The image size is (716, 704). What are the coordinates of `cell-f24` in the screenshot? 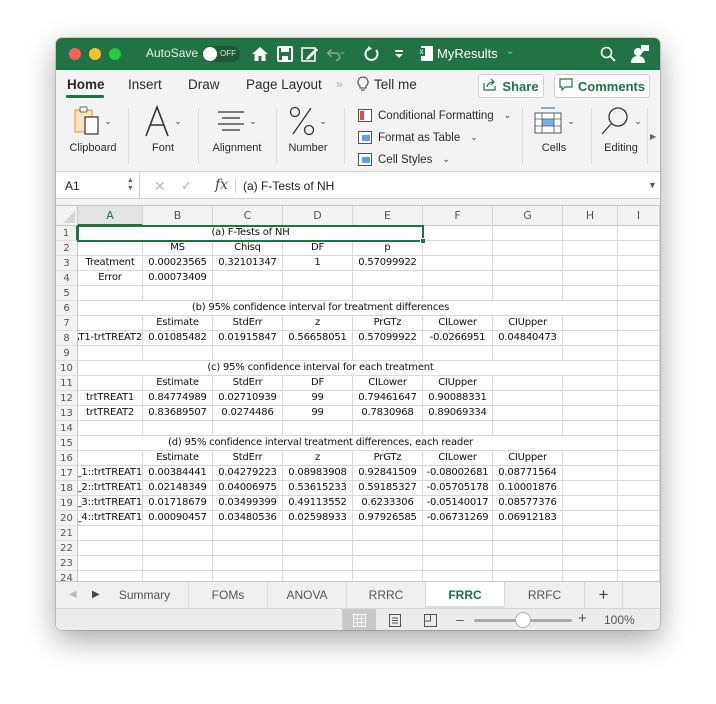 It's located at (458, 576).